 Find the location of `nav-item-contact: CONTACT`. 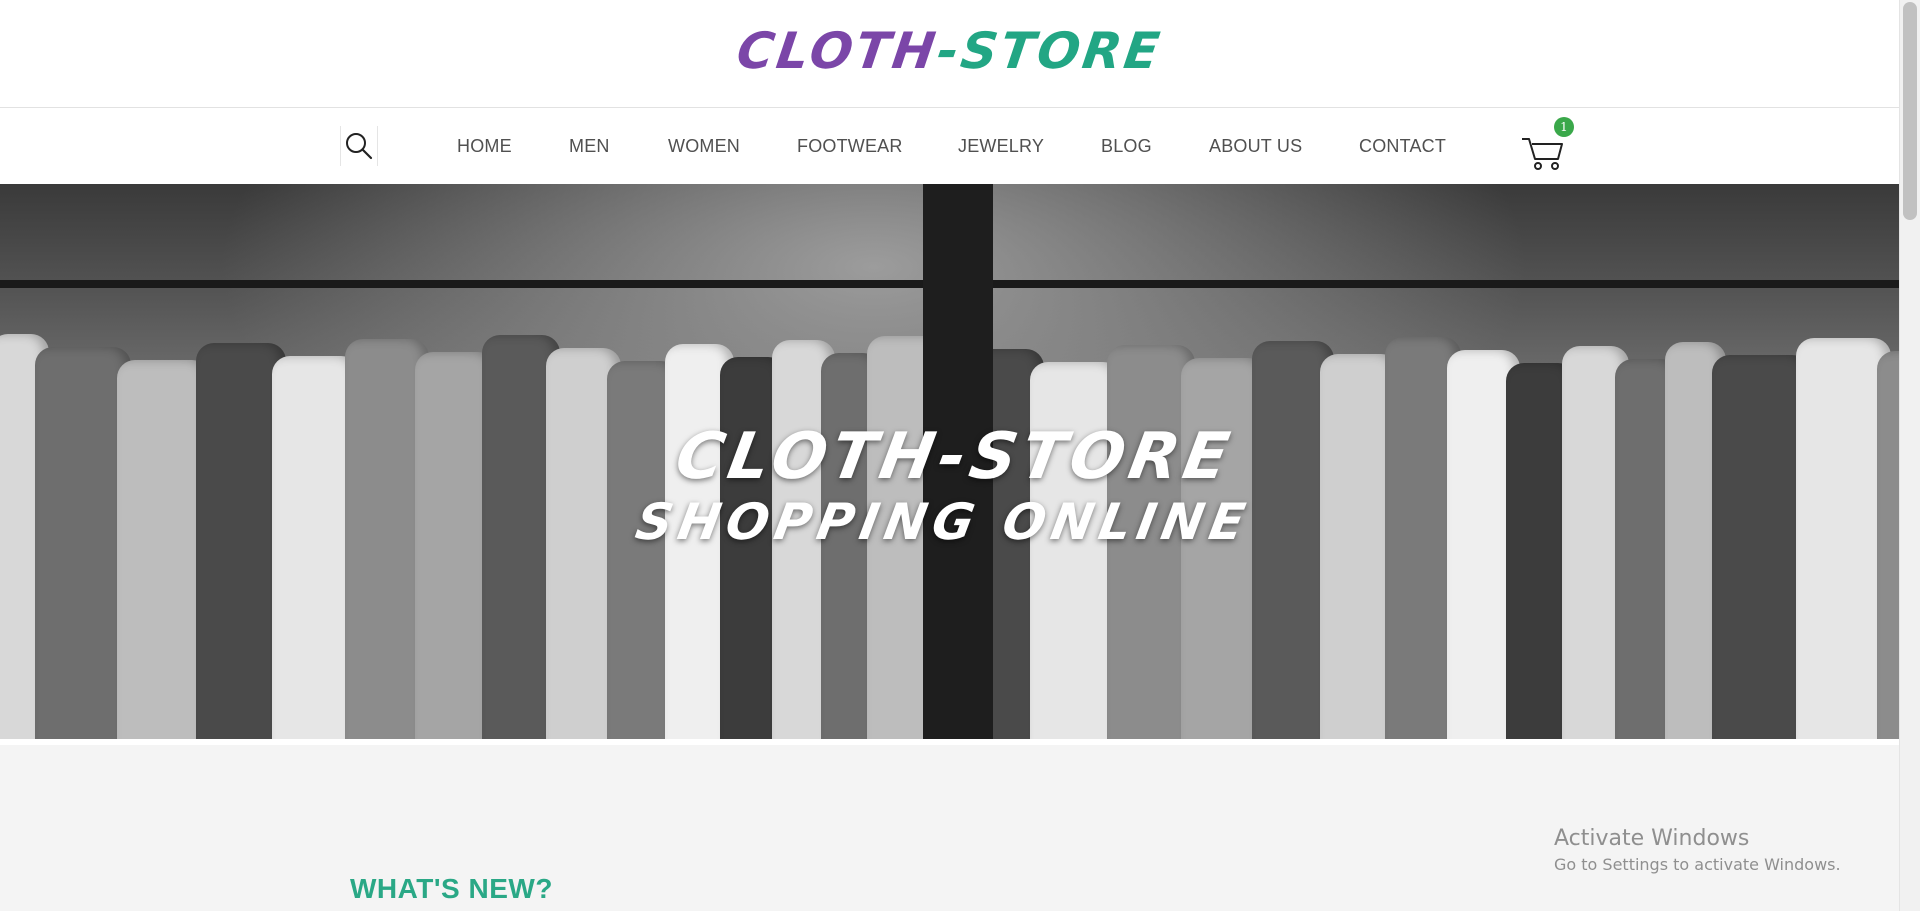

nav-item-contact: CONTACT is located at coordinates (1402, 146).